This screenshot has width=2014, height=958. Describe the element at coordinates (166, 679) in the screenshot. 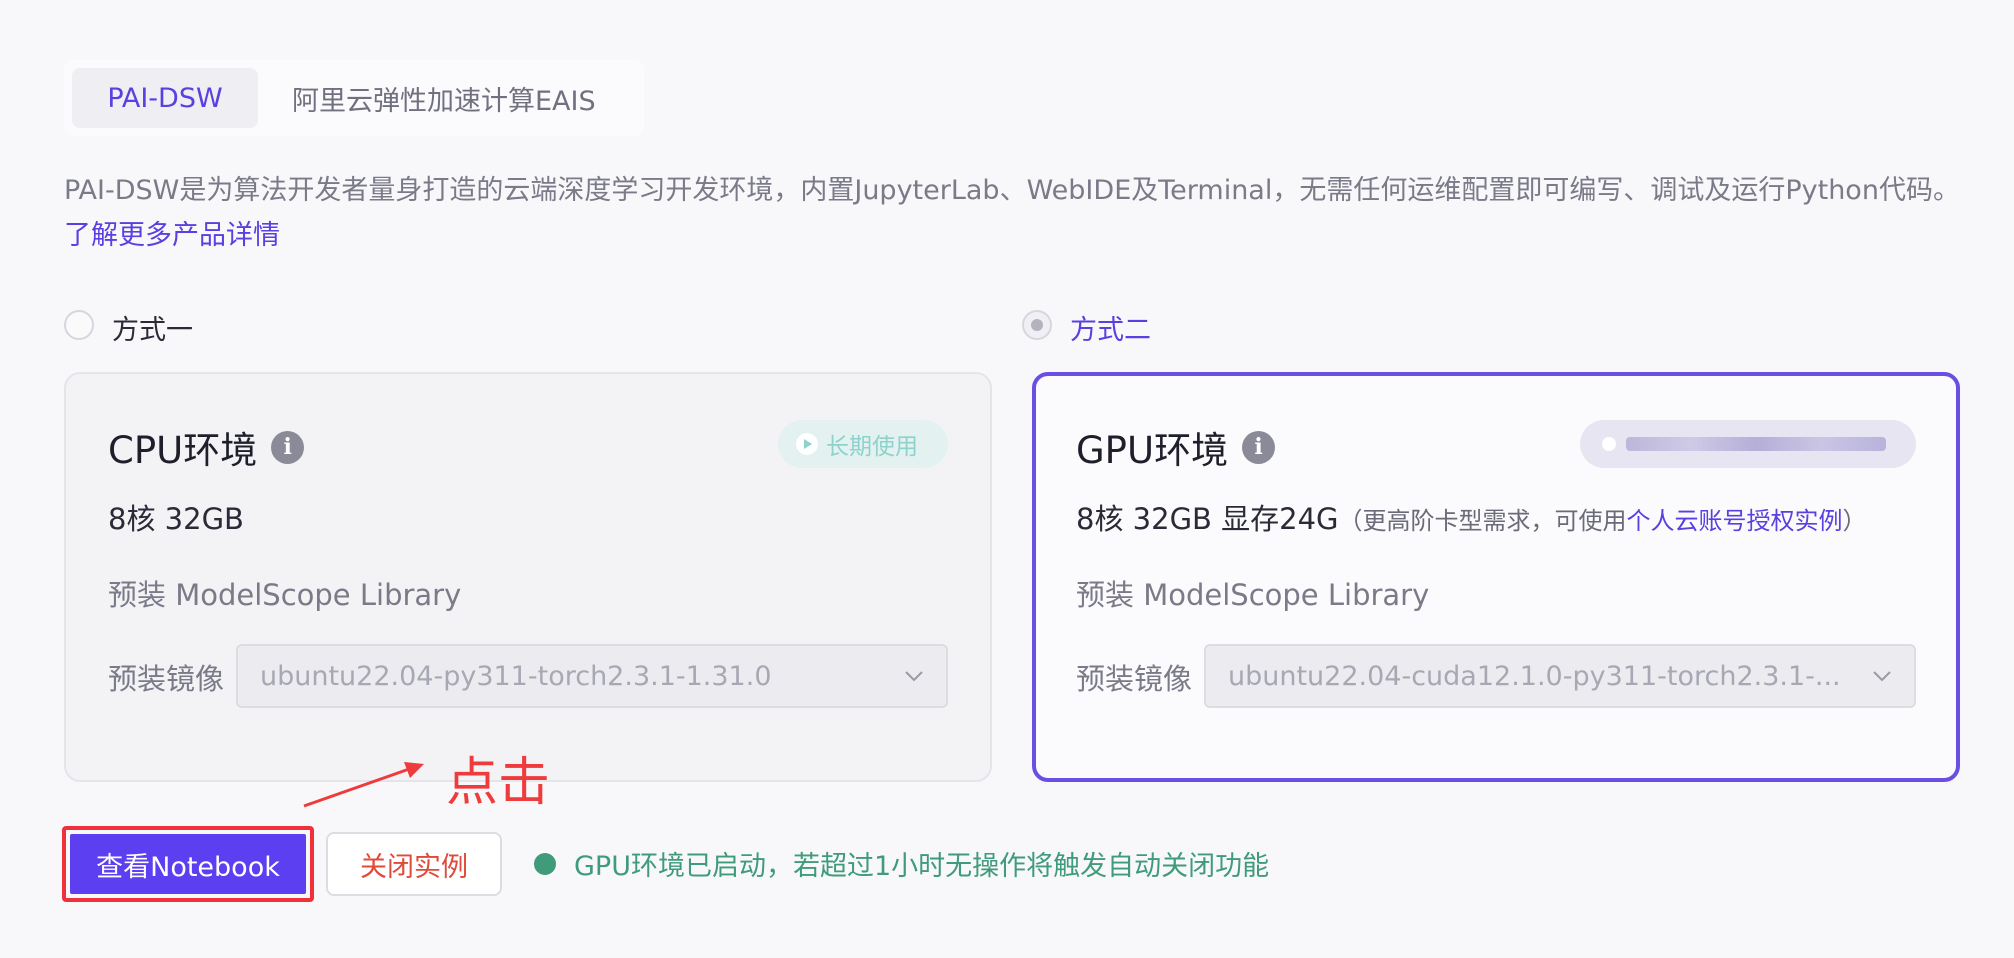

I see `cpu-image-label: 预装镜像` at that location.